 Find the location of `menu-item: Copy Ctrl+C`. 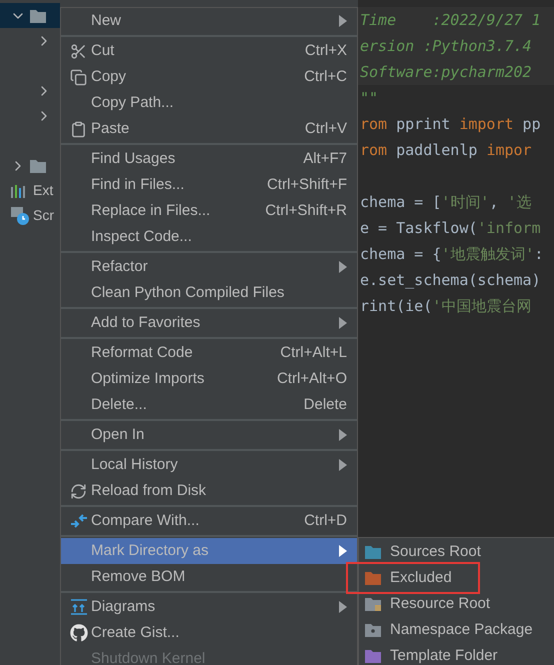

menu-item: Copy Ctrl+C is located at coordinates (209, 77).